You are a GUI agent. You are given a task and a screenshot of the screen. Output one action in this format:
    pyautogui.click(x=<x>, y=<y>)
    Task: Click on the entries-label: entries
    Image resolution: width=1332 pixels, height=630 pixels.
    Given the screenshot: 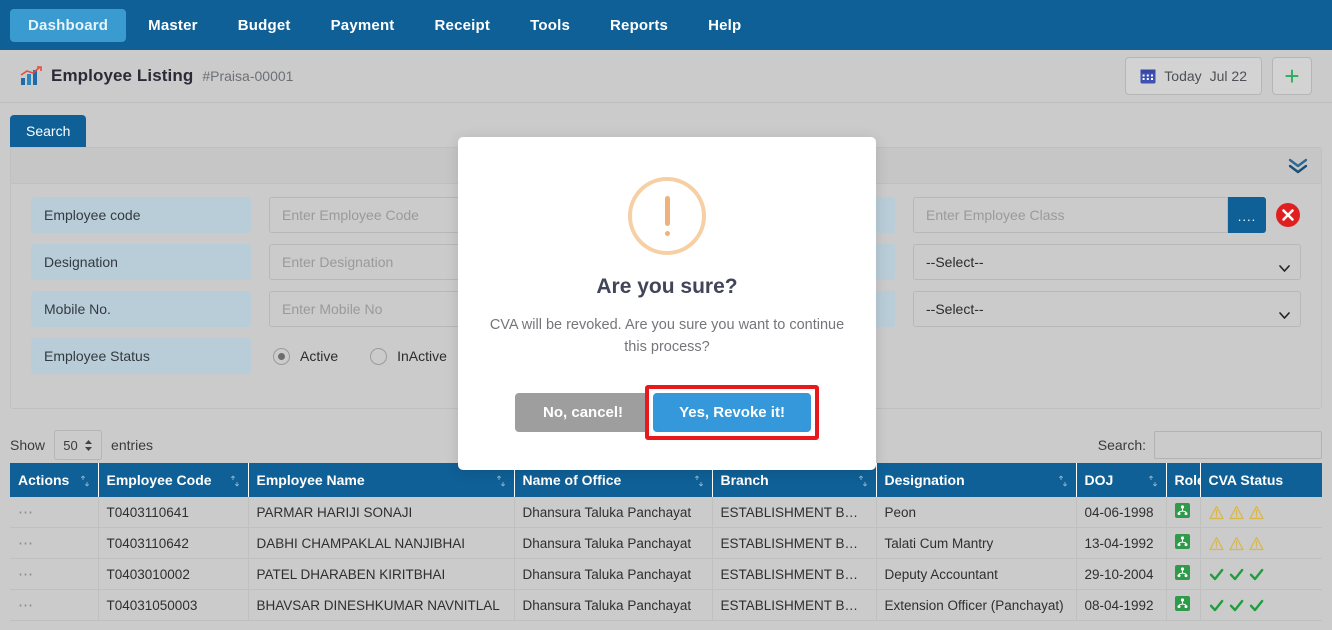 What is the action you would take?
    pyautogui.click(x=132, y=445)
    